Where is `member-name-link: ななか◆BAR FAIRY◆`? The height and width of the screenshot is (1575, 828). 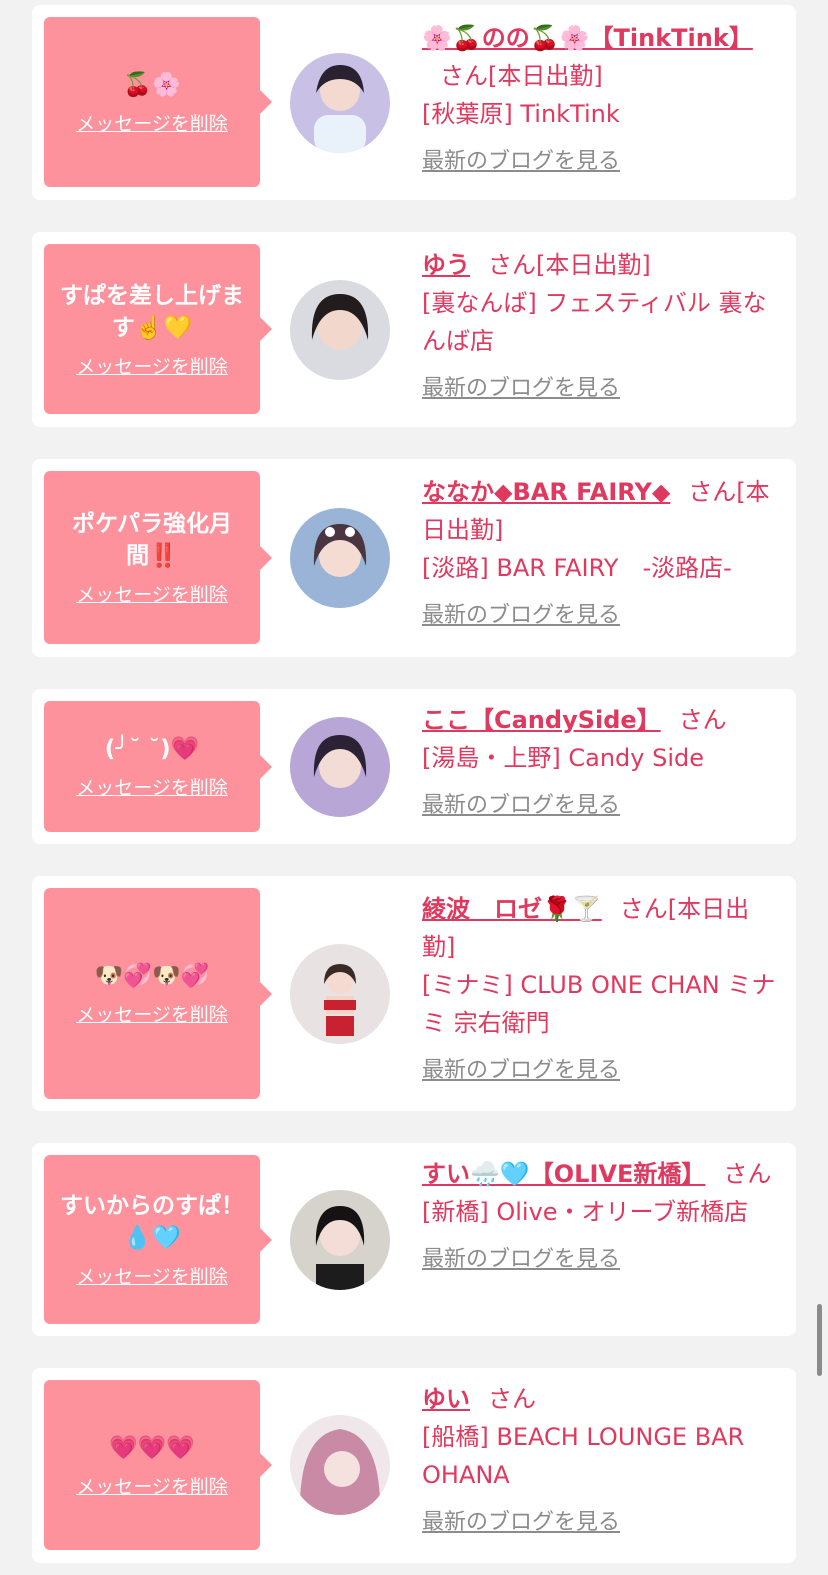
member-name-link: ななか◆BAR FAIRY◆ is located at coordinates (546, 492).